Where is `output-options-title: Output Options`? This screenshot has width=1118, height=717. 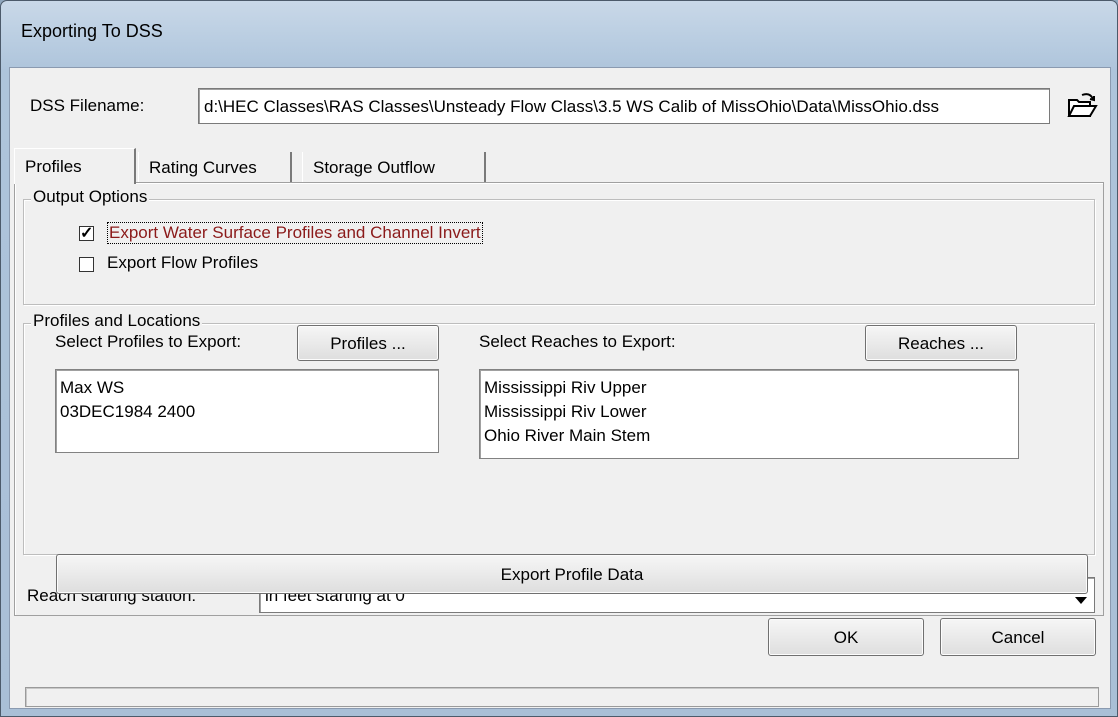 output-options-title: Output Options is located at coordinates (90, 197).